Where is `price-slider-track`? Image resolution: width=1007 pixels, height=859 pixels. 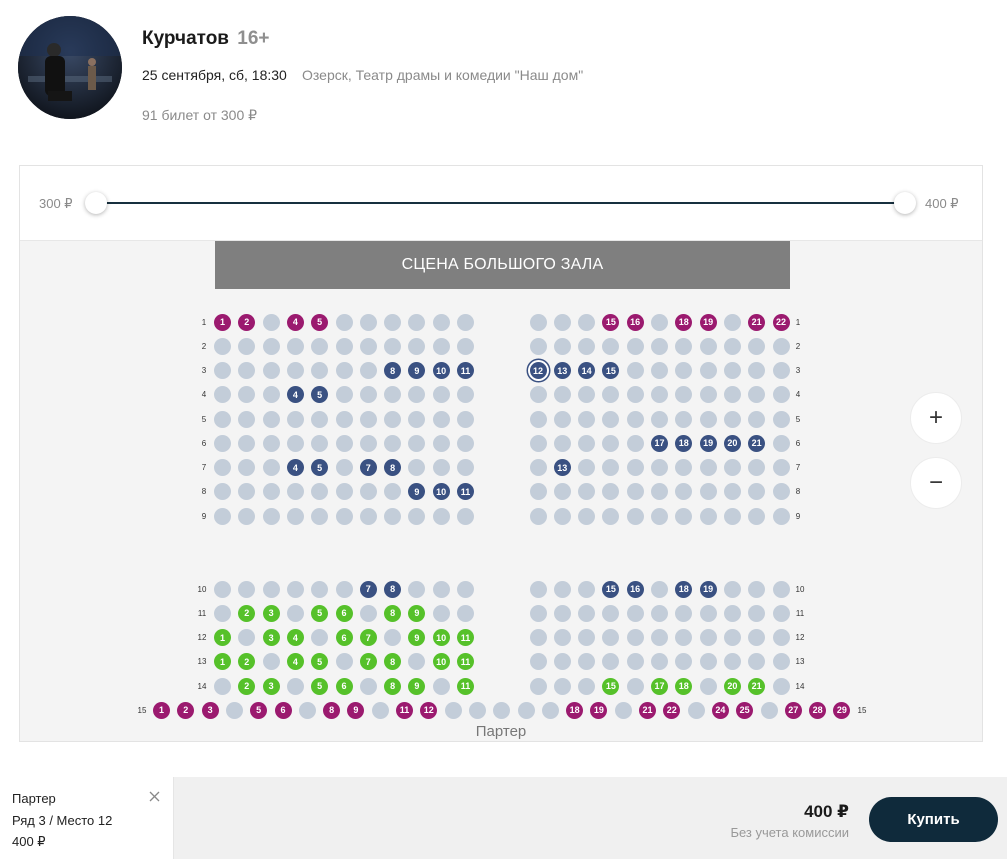 price-slider-track is located at coordinates (501, 203).